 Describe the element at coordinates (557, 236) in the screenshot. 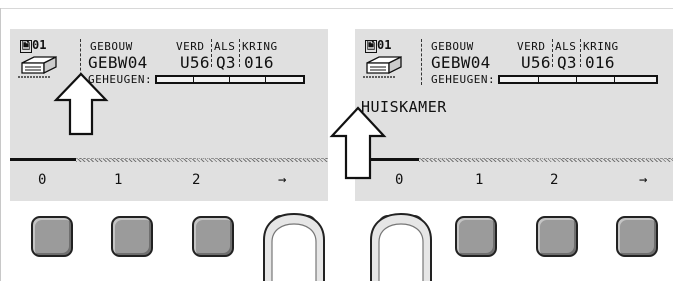

I see `softkey-button-2-right` at that location.